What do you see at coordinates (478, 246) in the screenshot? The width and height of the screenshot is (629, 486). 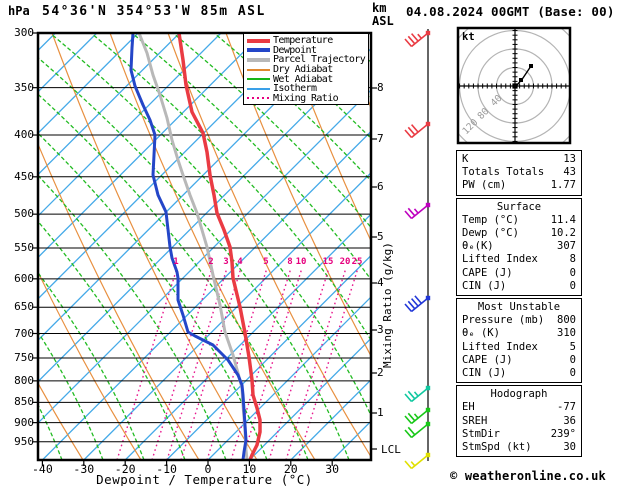 I see `table-row-label: θₑ(K)` at bounding box center [478, 246].